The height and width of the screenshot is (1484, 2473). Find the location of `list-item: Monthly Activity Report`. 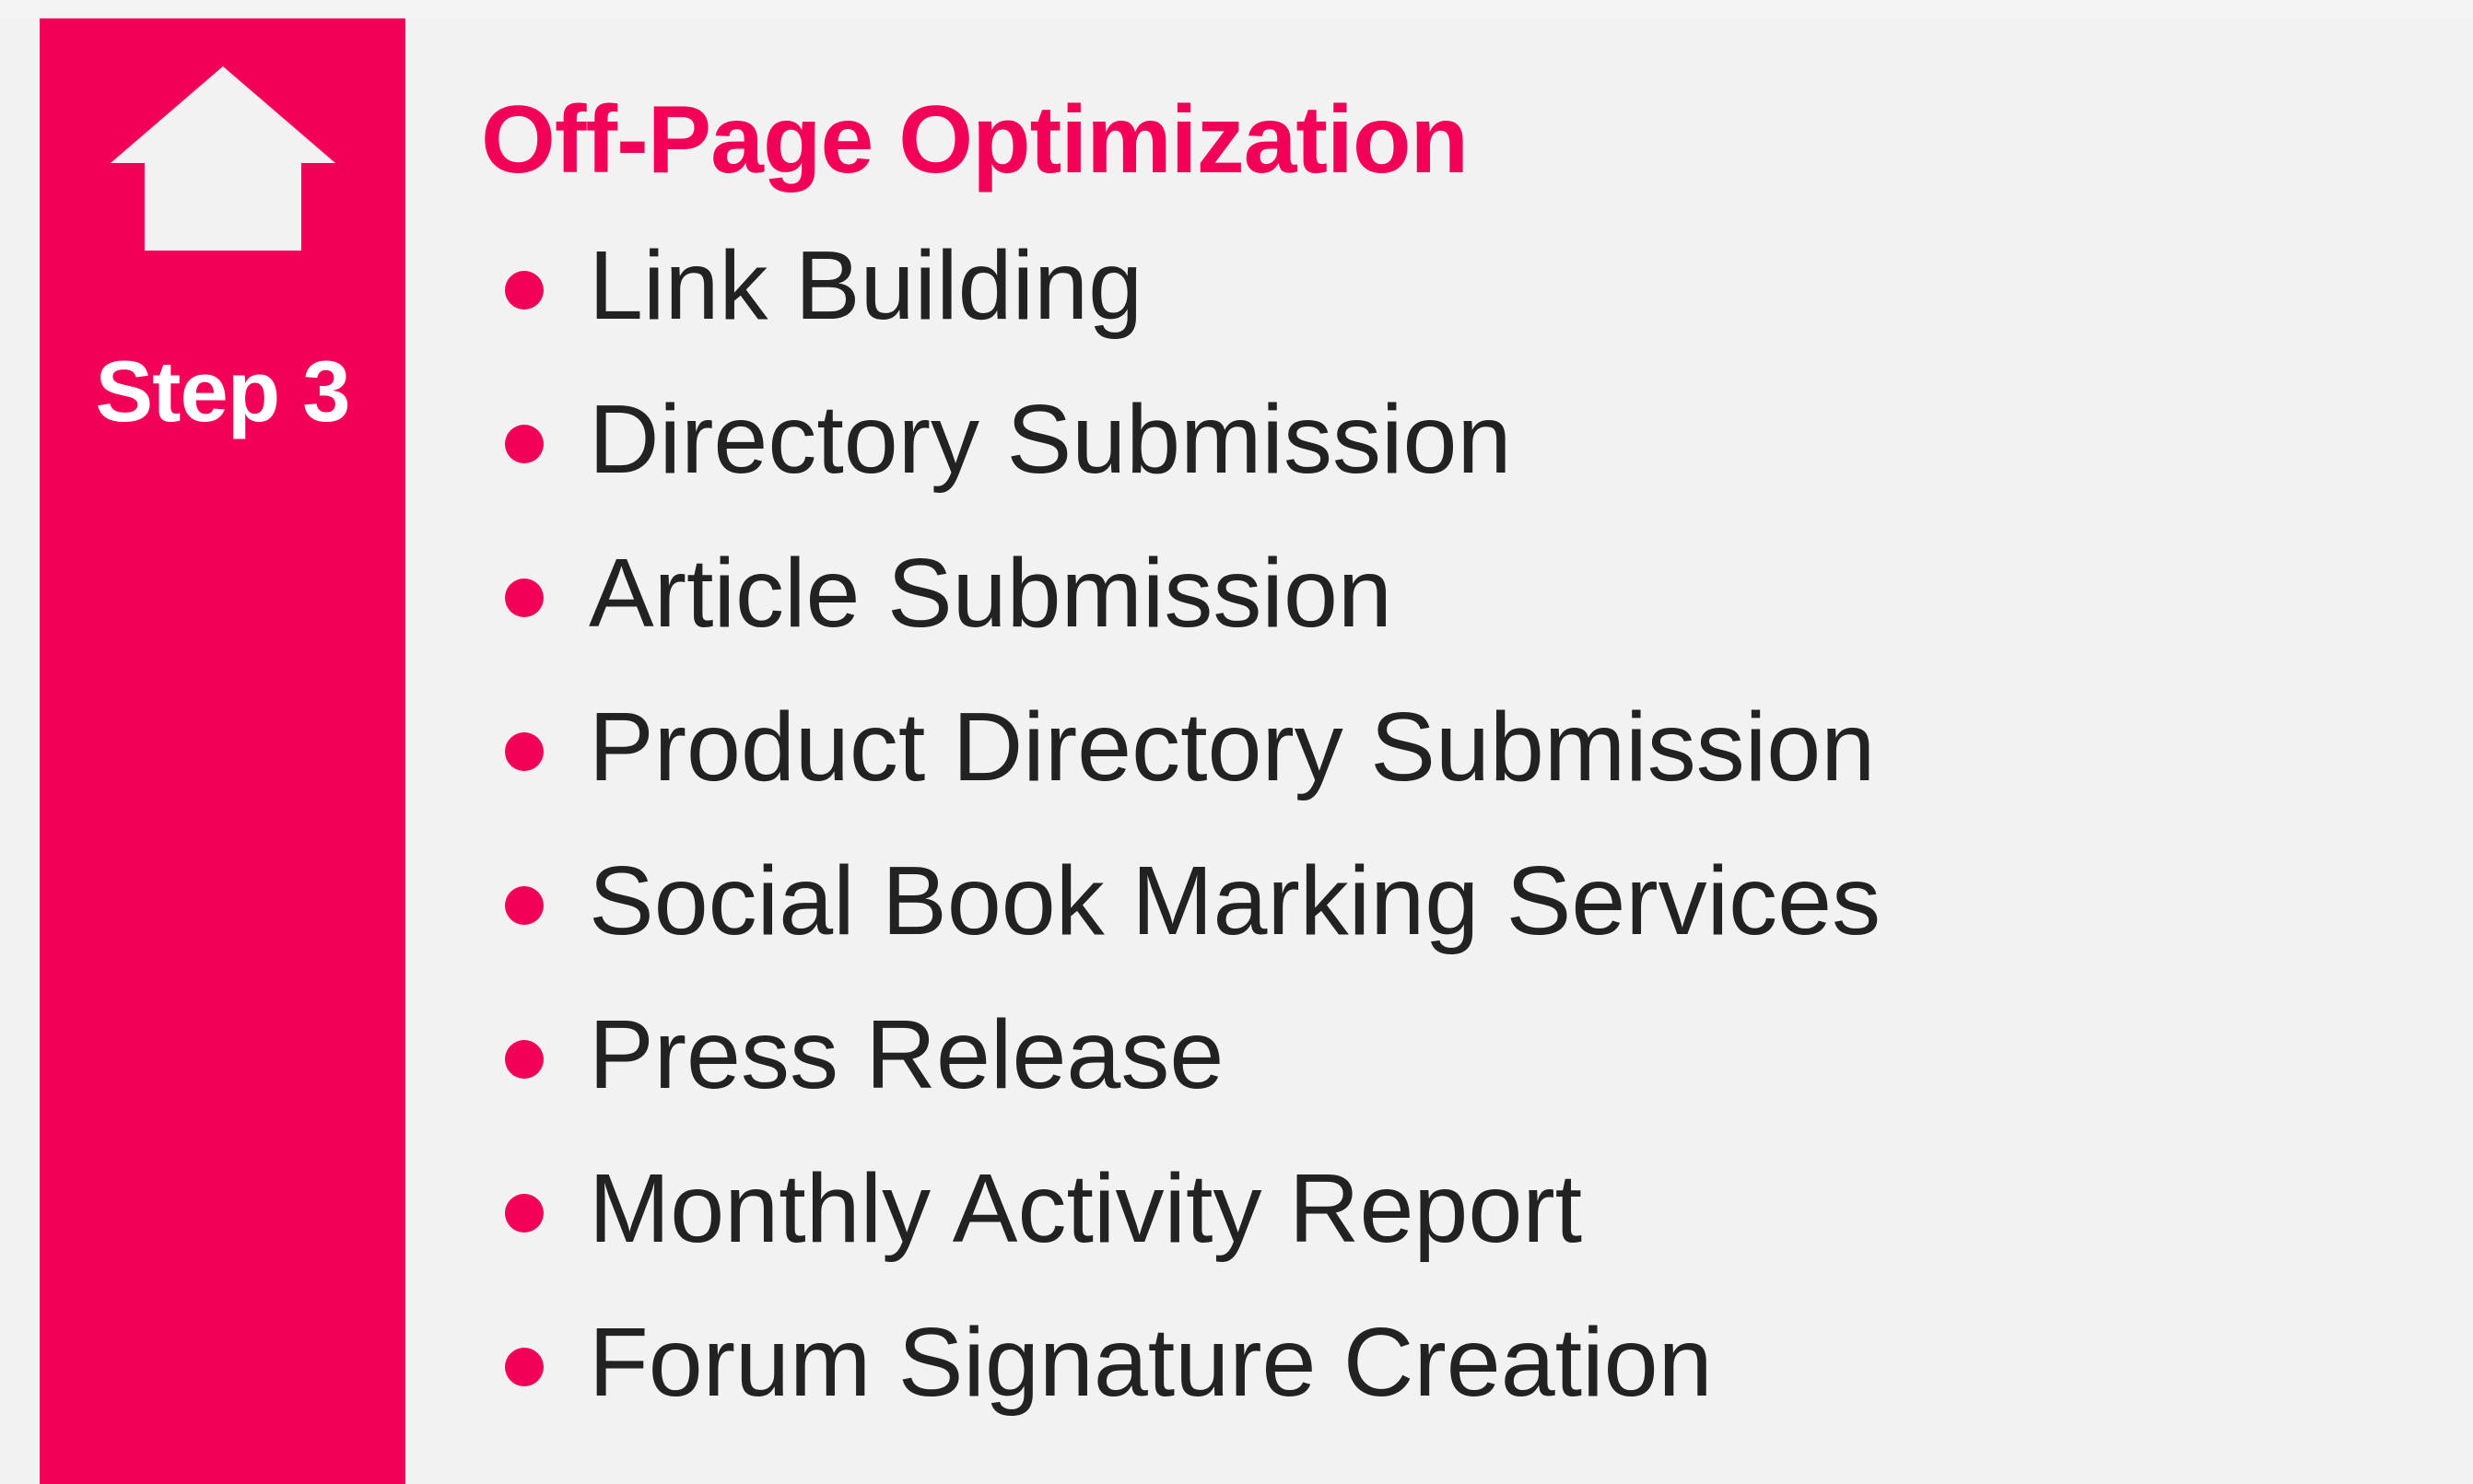

list-item: Monthly Activity Report is located at coordinates (1439, 1221).